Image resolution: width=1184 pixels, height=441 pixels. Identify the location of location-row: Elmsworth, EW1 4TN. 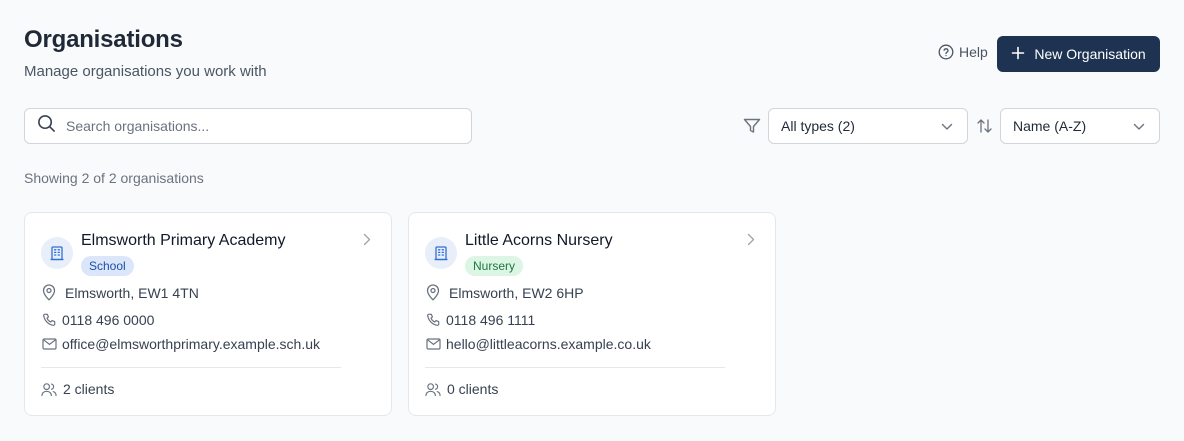
(120, 292).